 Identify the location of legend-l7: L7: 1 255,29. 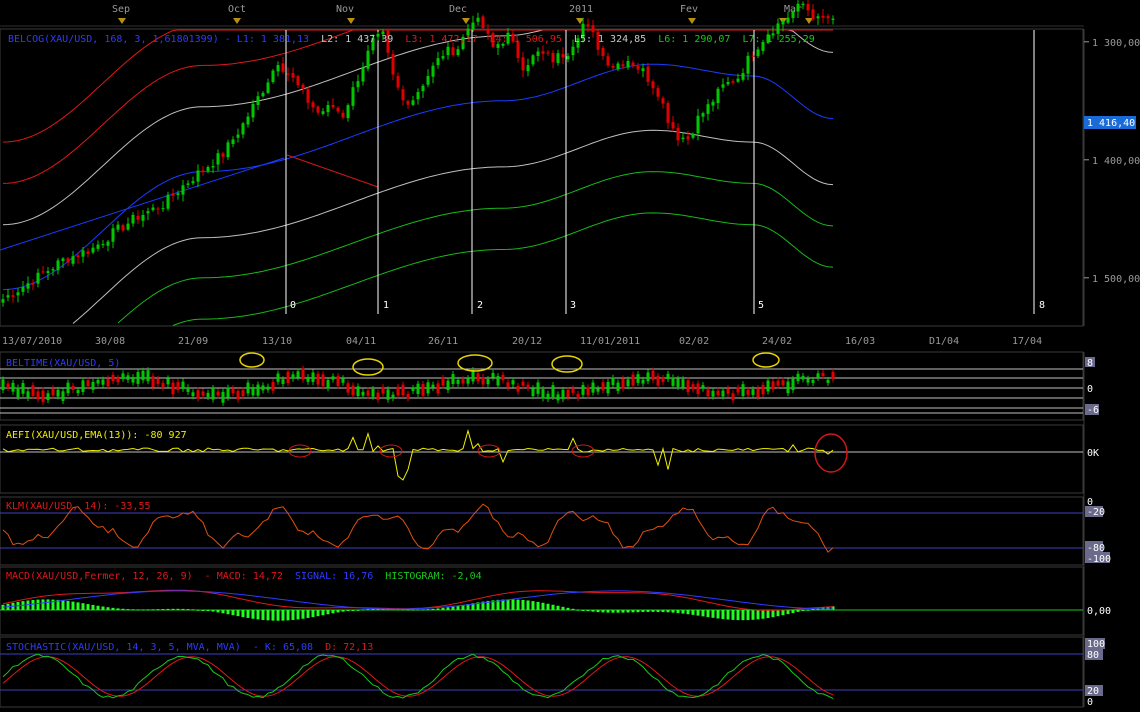
(778, 39).